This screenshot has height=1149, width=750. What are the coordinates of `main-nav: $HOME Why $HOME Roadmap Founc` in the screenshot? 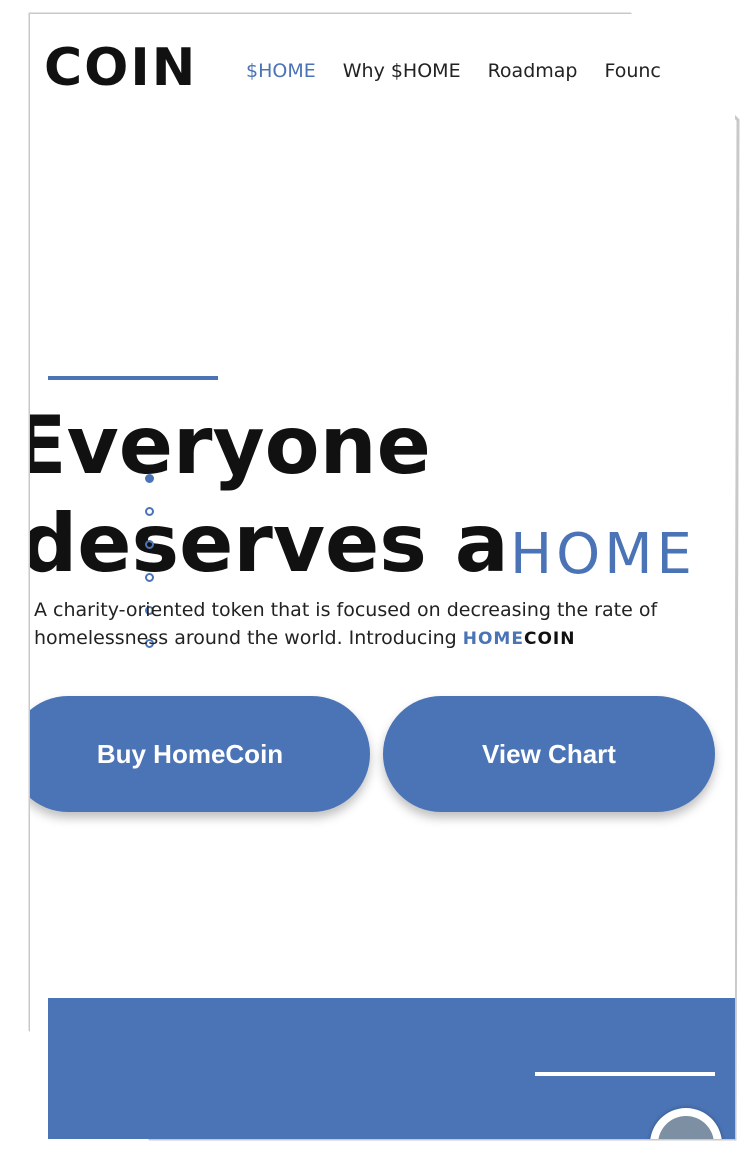 It's located at (453, 71).